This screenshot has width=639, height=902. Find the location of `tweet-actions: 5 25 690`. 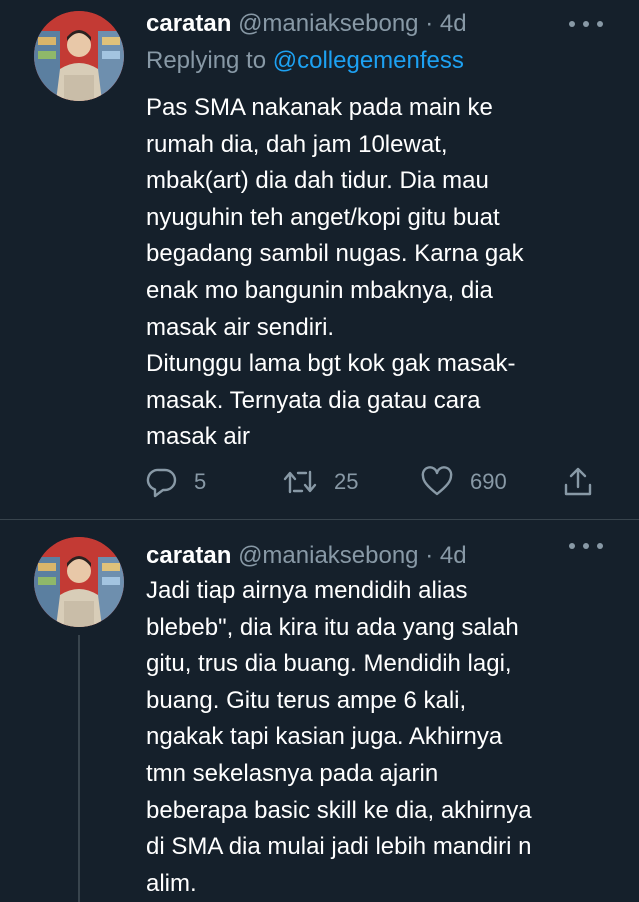

tweet-actions: 5 25 690 is located at coordinates (376, 482).